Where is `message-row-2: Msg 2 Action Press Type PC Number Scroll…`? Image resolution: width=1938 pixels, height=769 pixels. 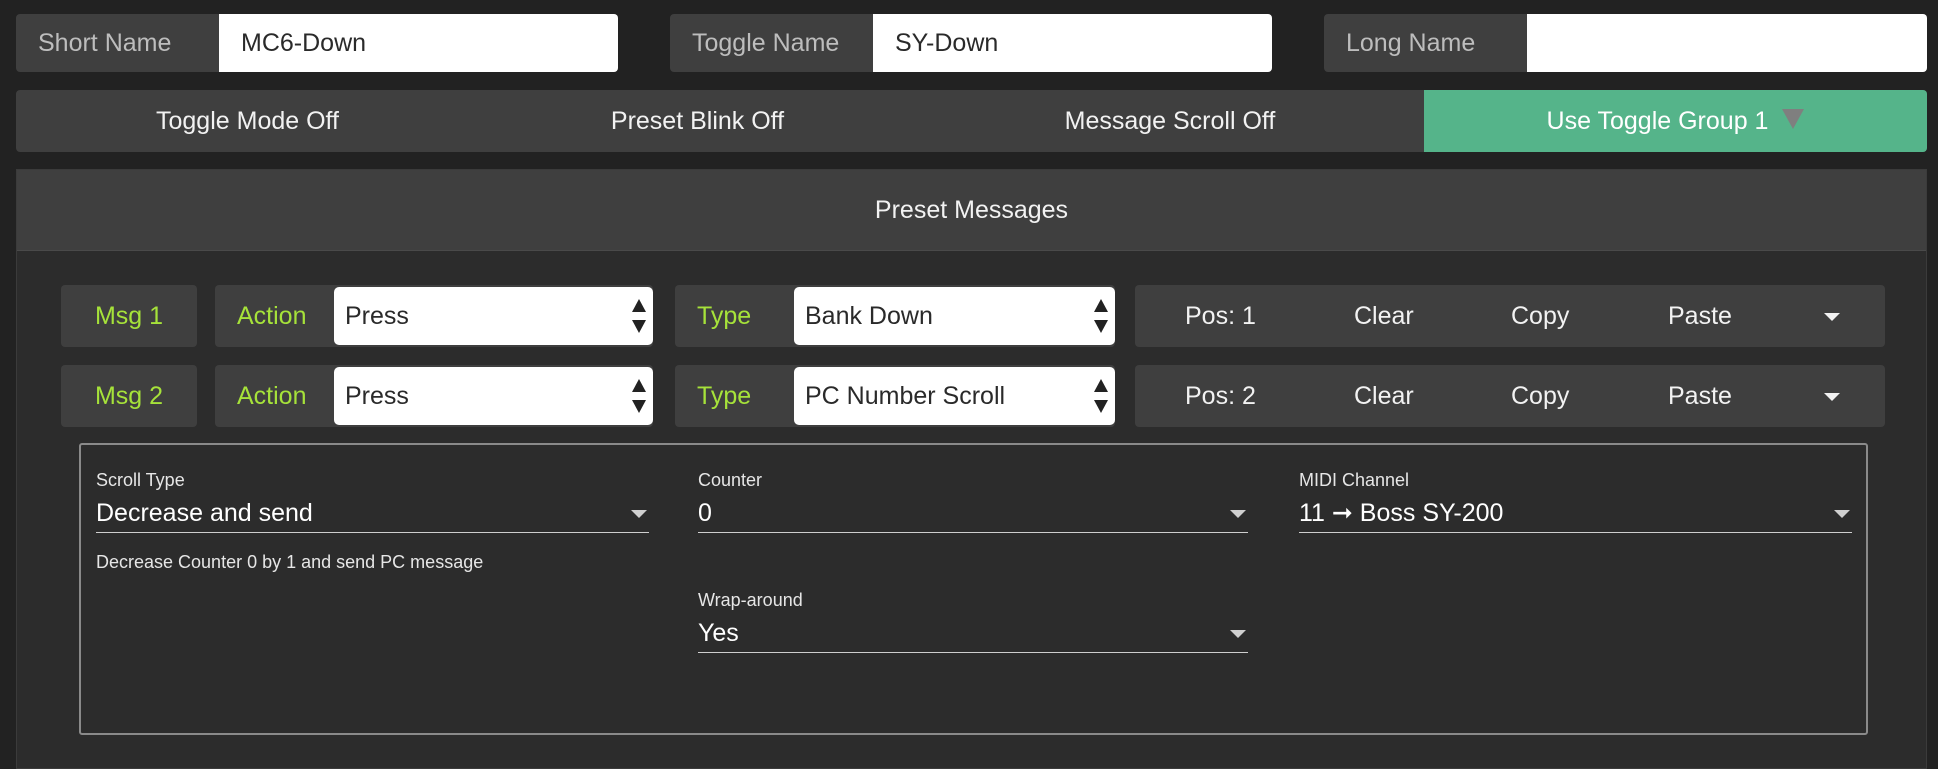
message-row-2: Msg 2 Action Press Type PC Number Scroll… is located at coordinates (981, 396).